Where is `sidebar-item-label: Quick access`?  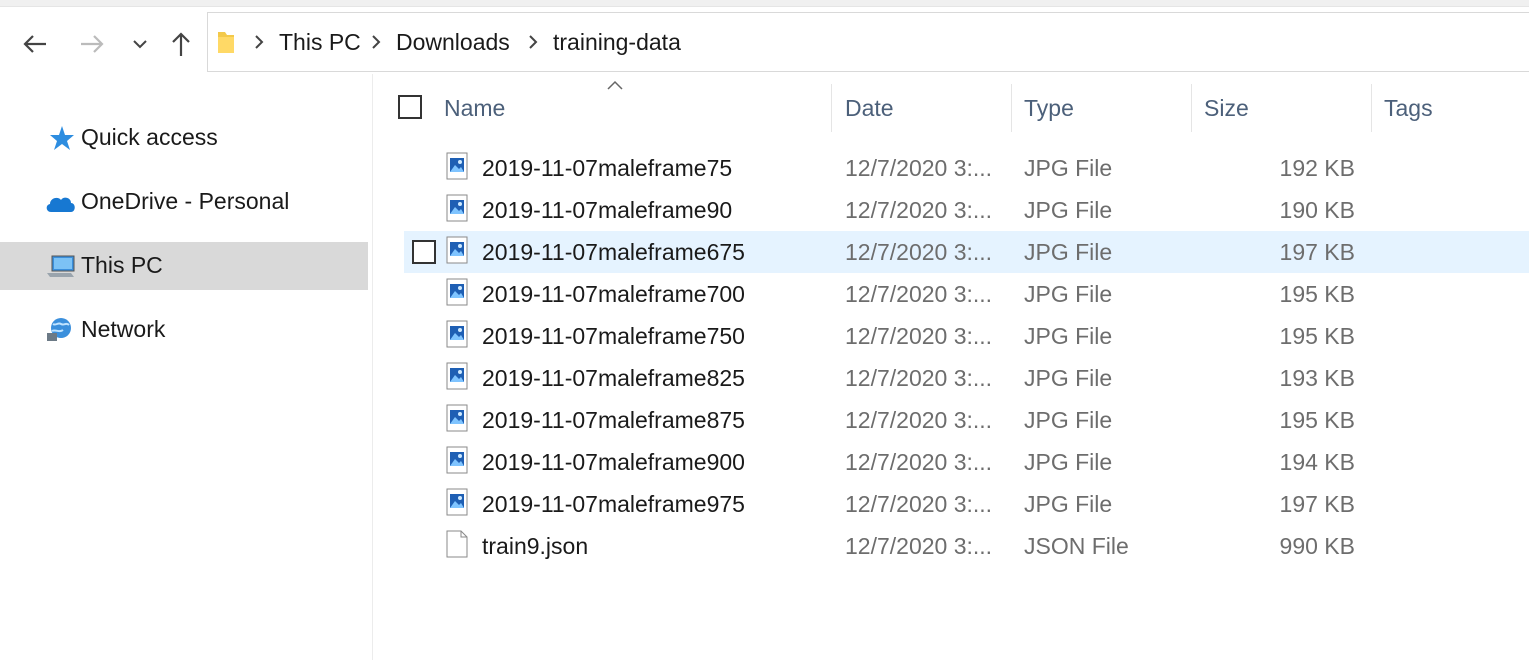
sidebar-item-label: Quick access is located at coordinates (149, 137).